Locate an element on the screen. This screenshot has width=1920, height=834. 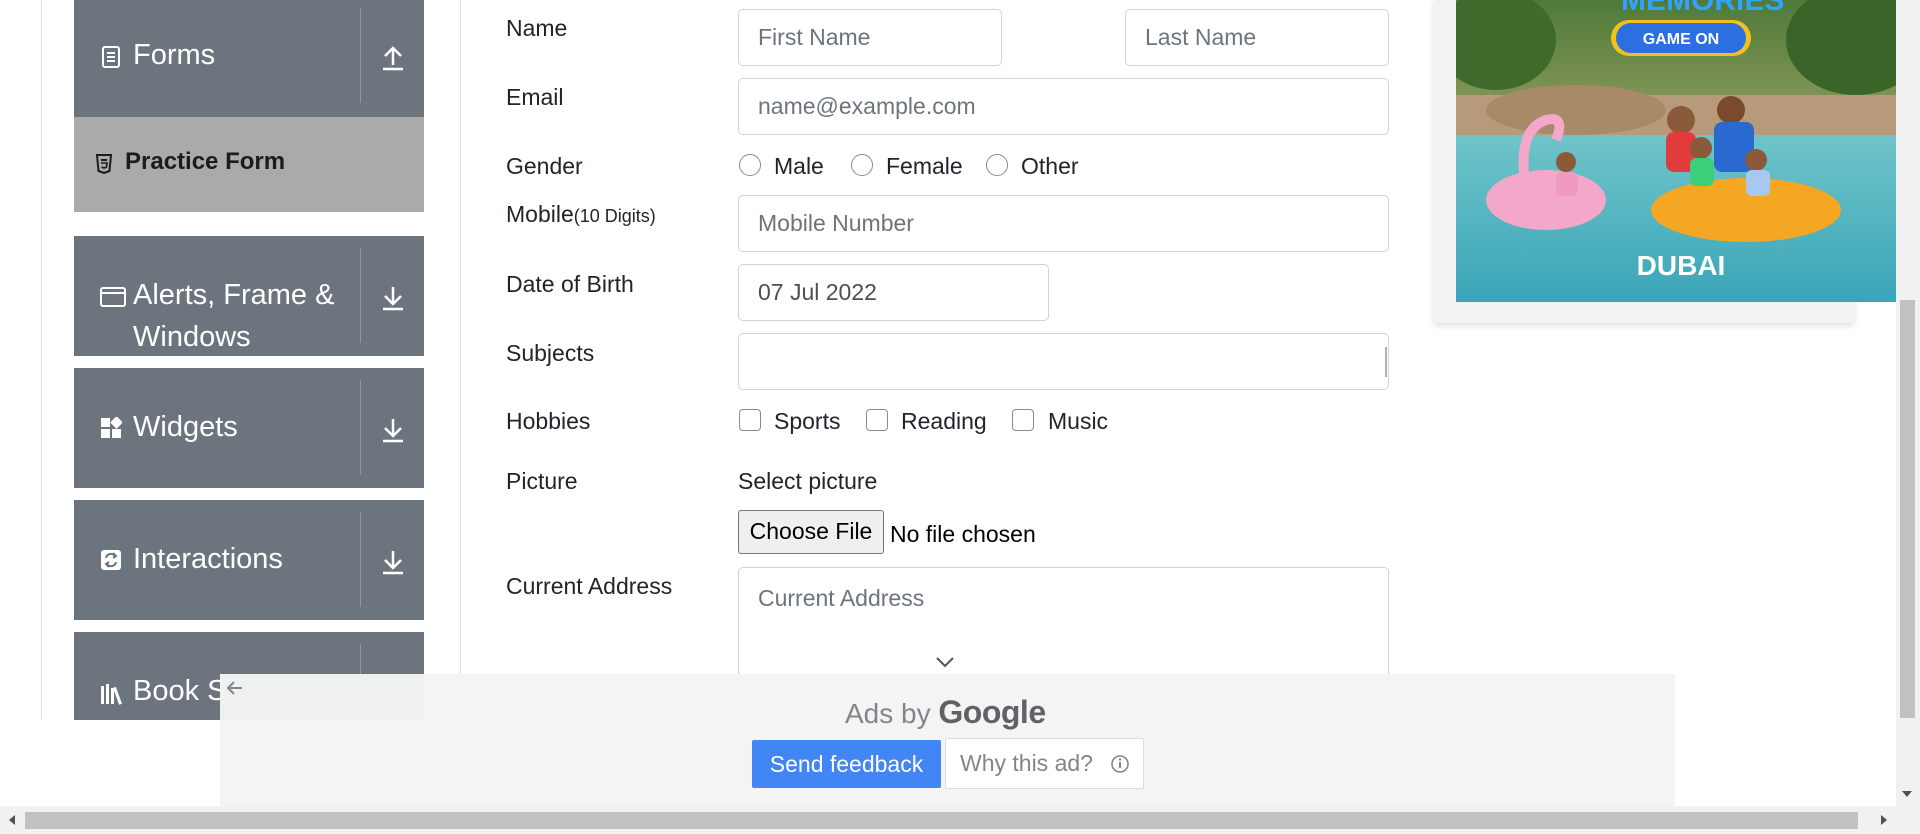
hobby-sports-label: Sports is located at coordinates (807, 421).